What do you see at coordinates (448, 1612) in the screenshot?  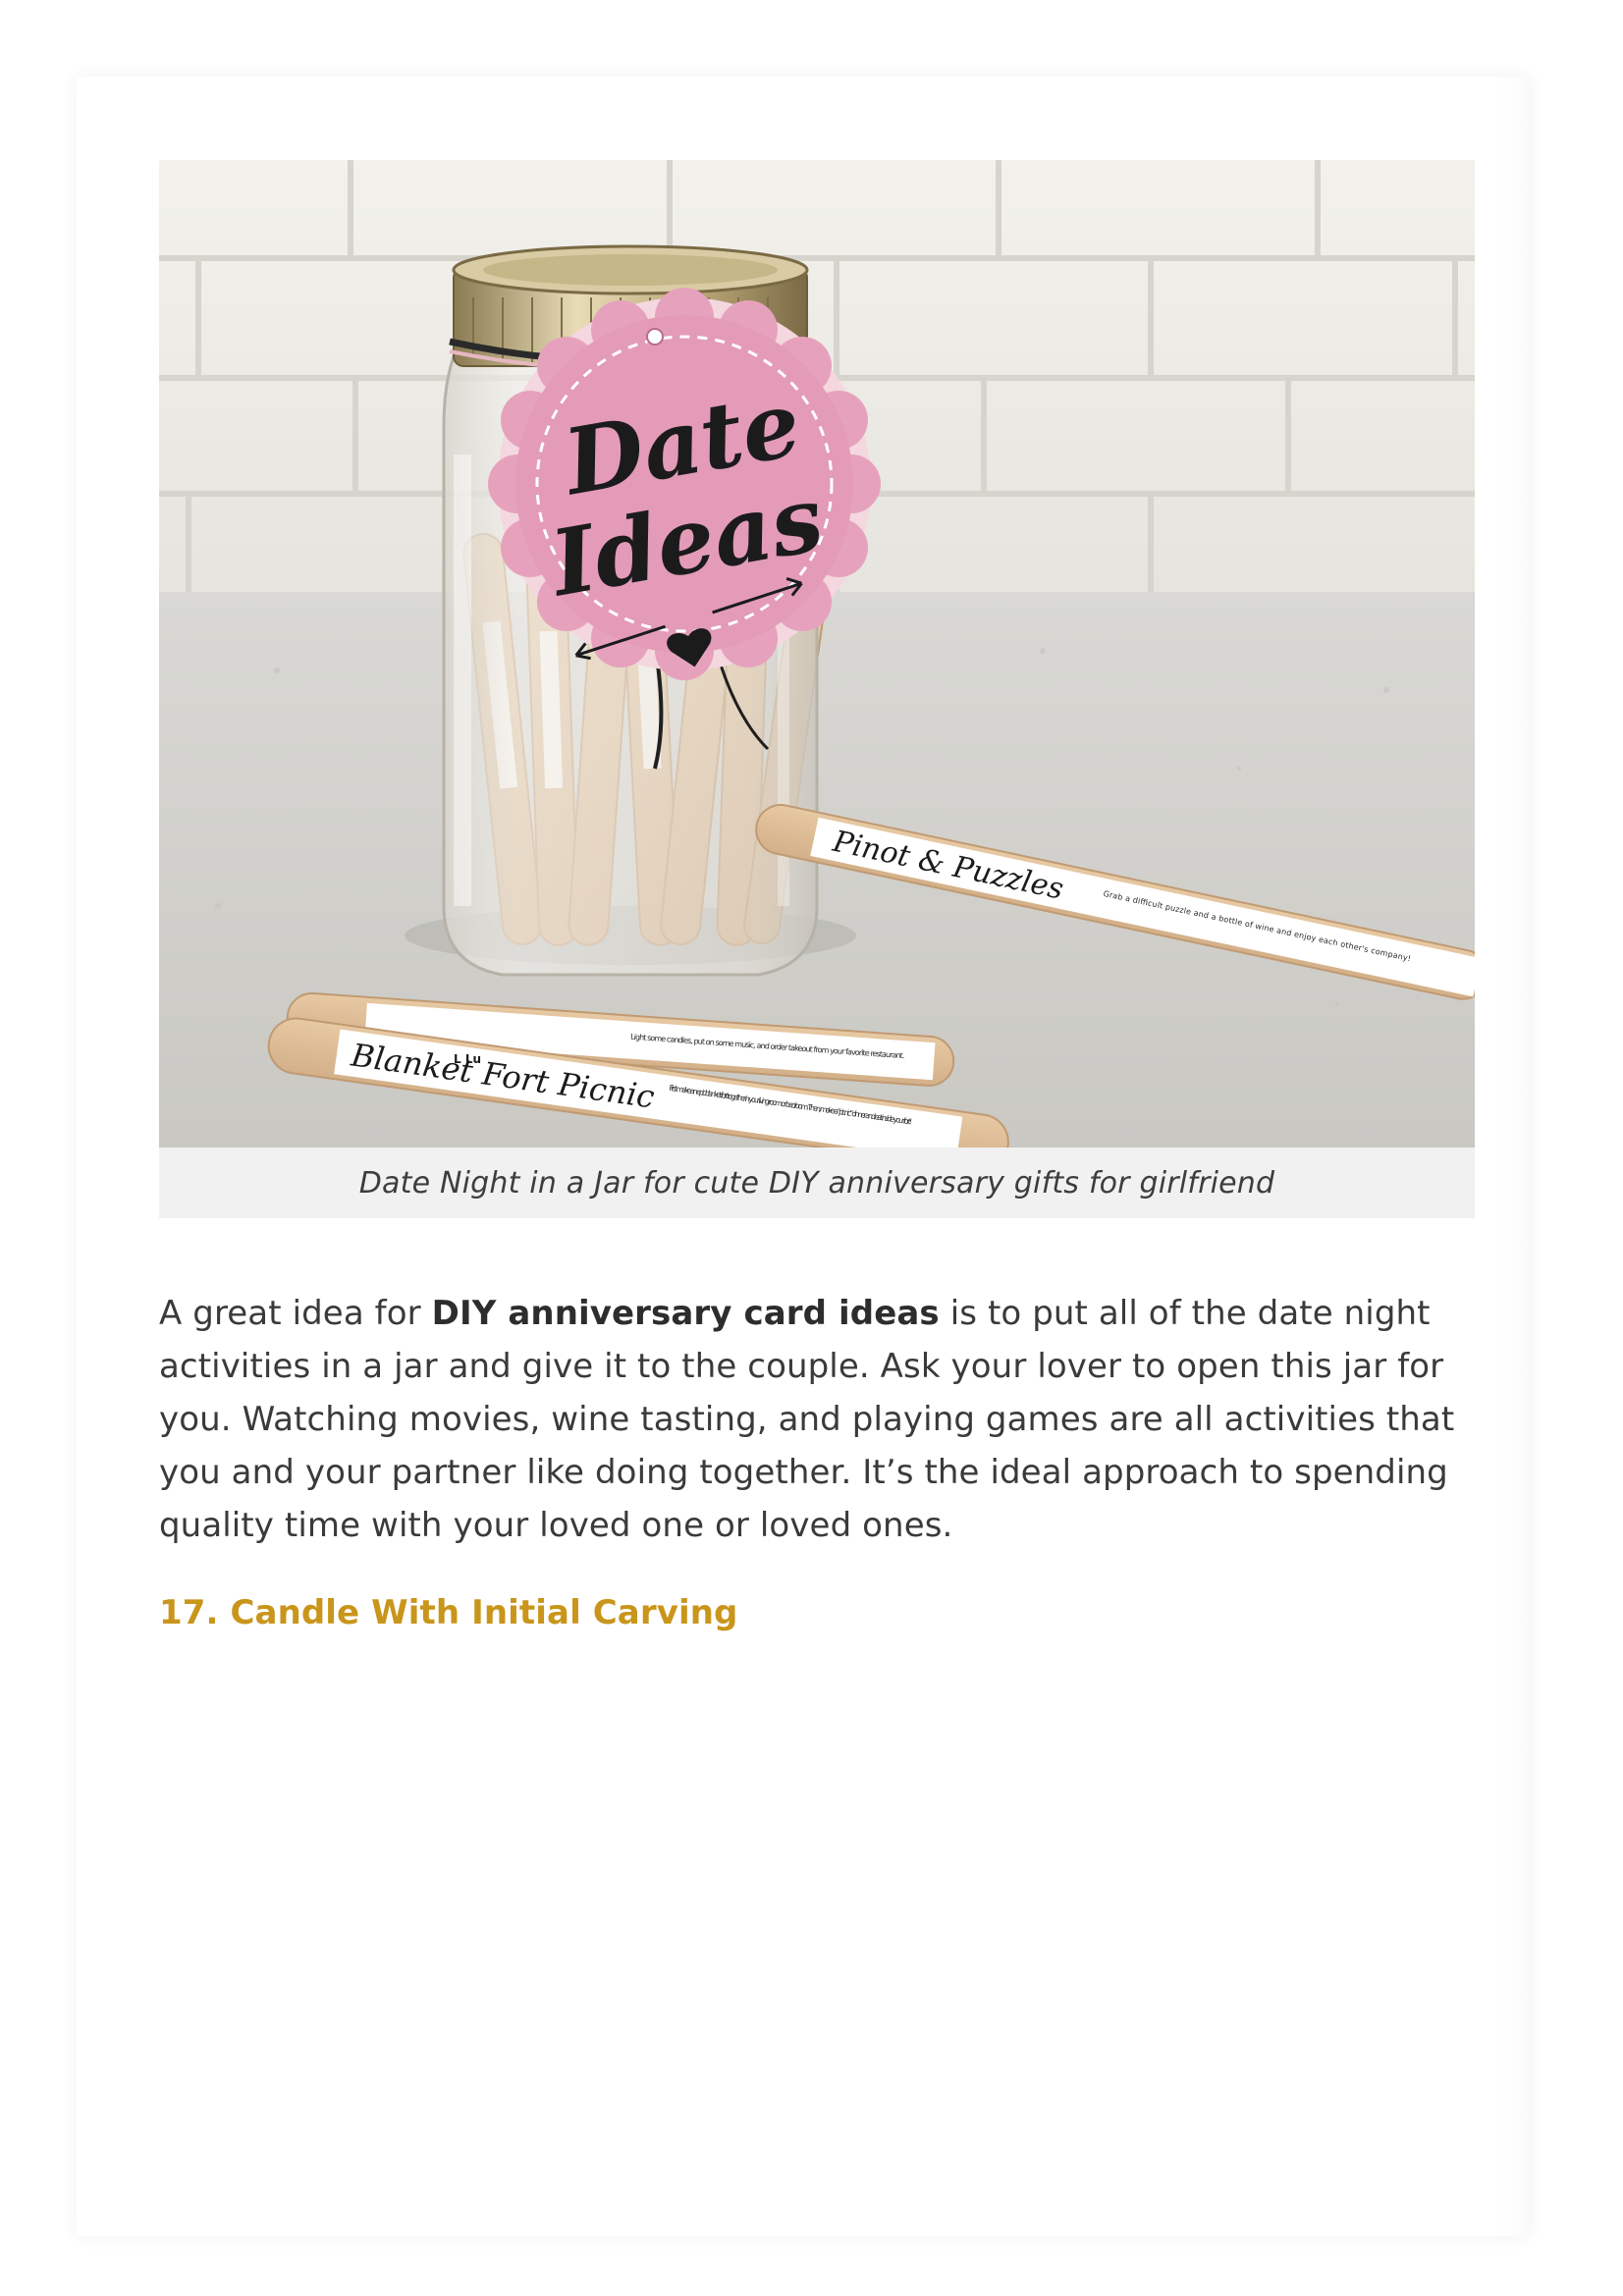 I see `section-heading: 17. Candle With Initial Carving` at bounding box center [448, 1612].